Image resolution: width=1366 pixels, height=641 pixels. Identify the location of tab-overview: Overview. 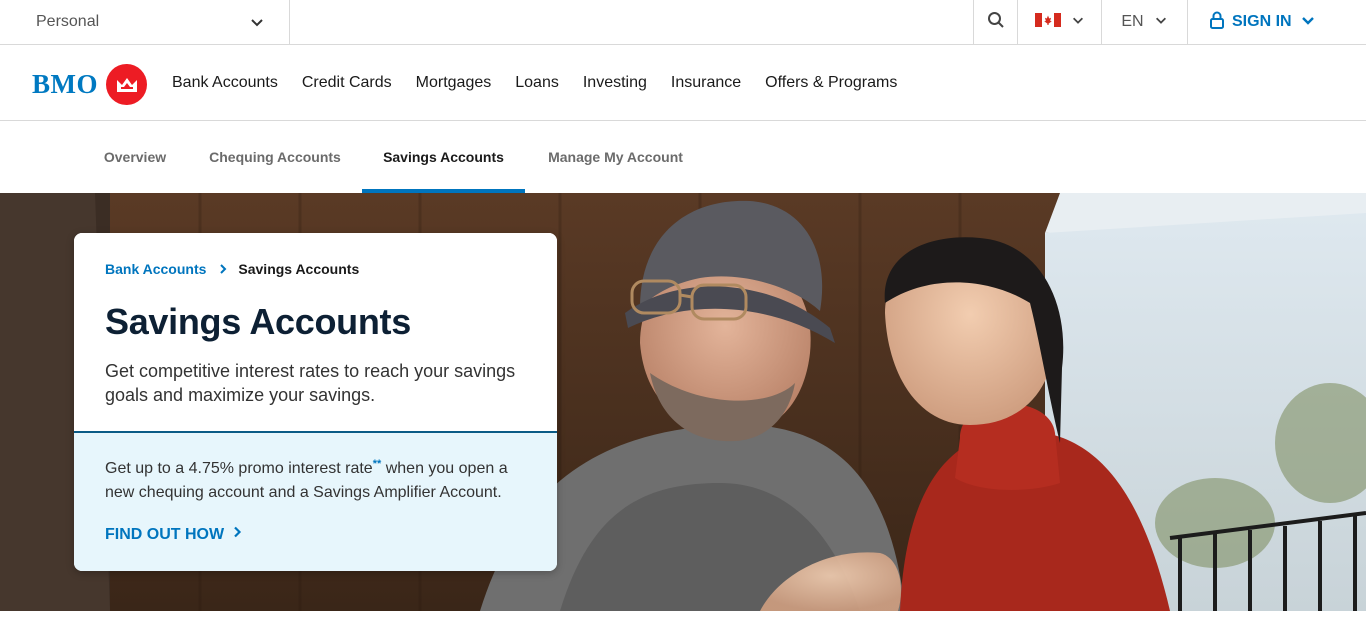
(135, 157).